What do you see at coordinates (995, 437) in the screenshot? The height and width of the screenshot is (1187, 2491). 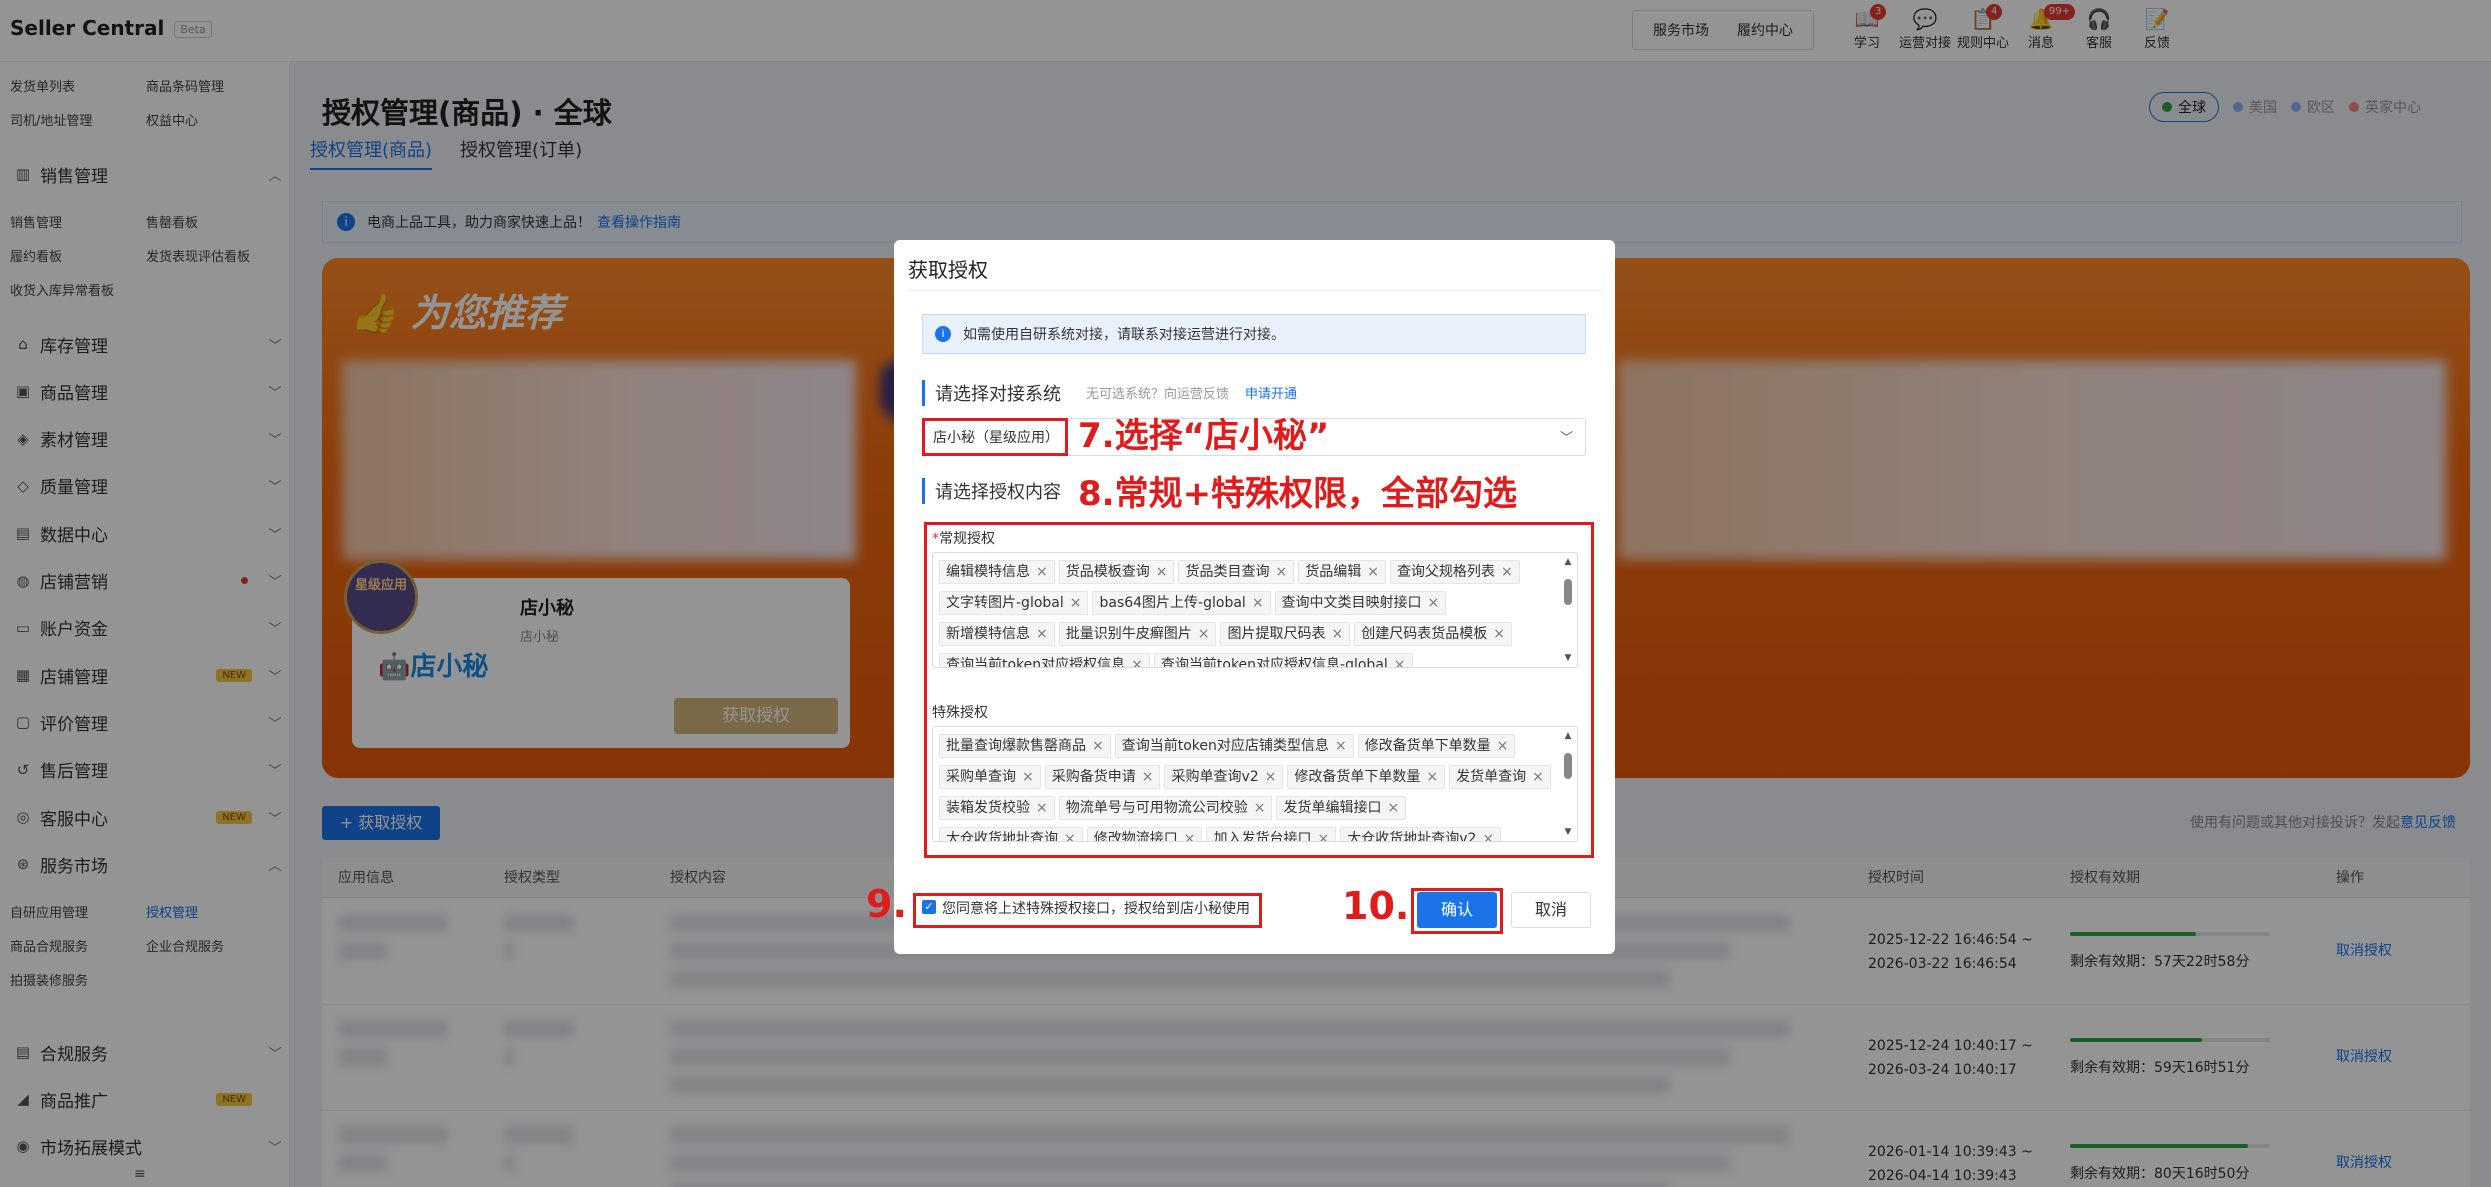 I see `annotation-box-system` at bounding box center [995, 437].